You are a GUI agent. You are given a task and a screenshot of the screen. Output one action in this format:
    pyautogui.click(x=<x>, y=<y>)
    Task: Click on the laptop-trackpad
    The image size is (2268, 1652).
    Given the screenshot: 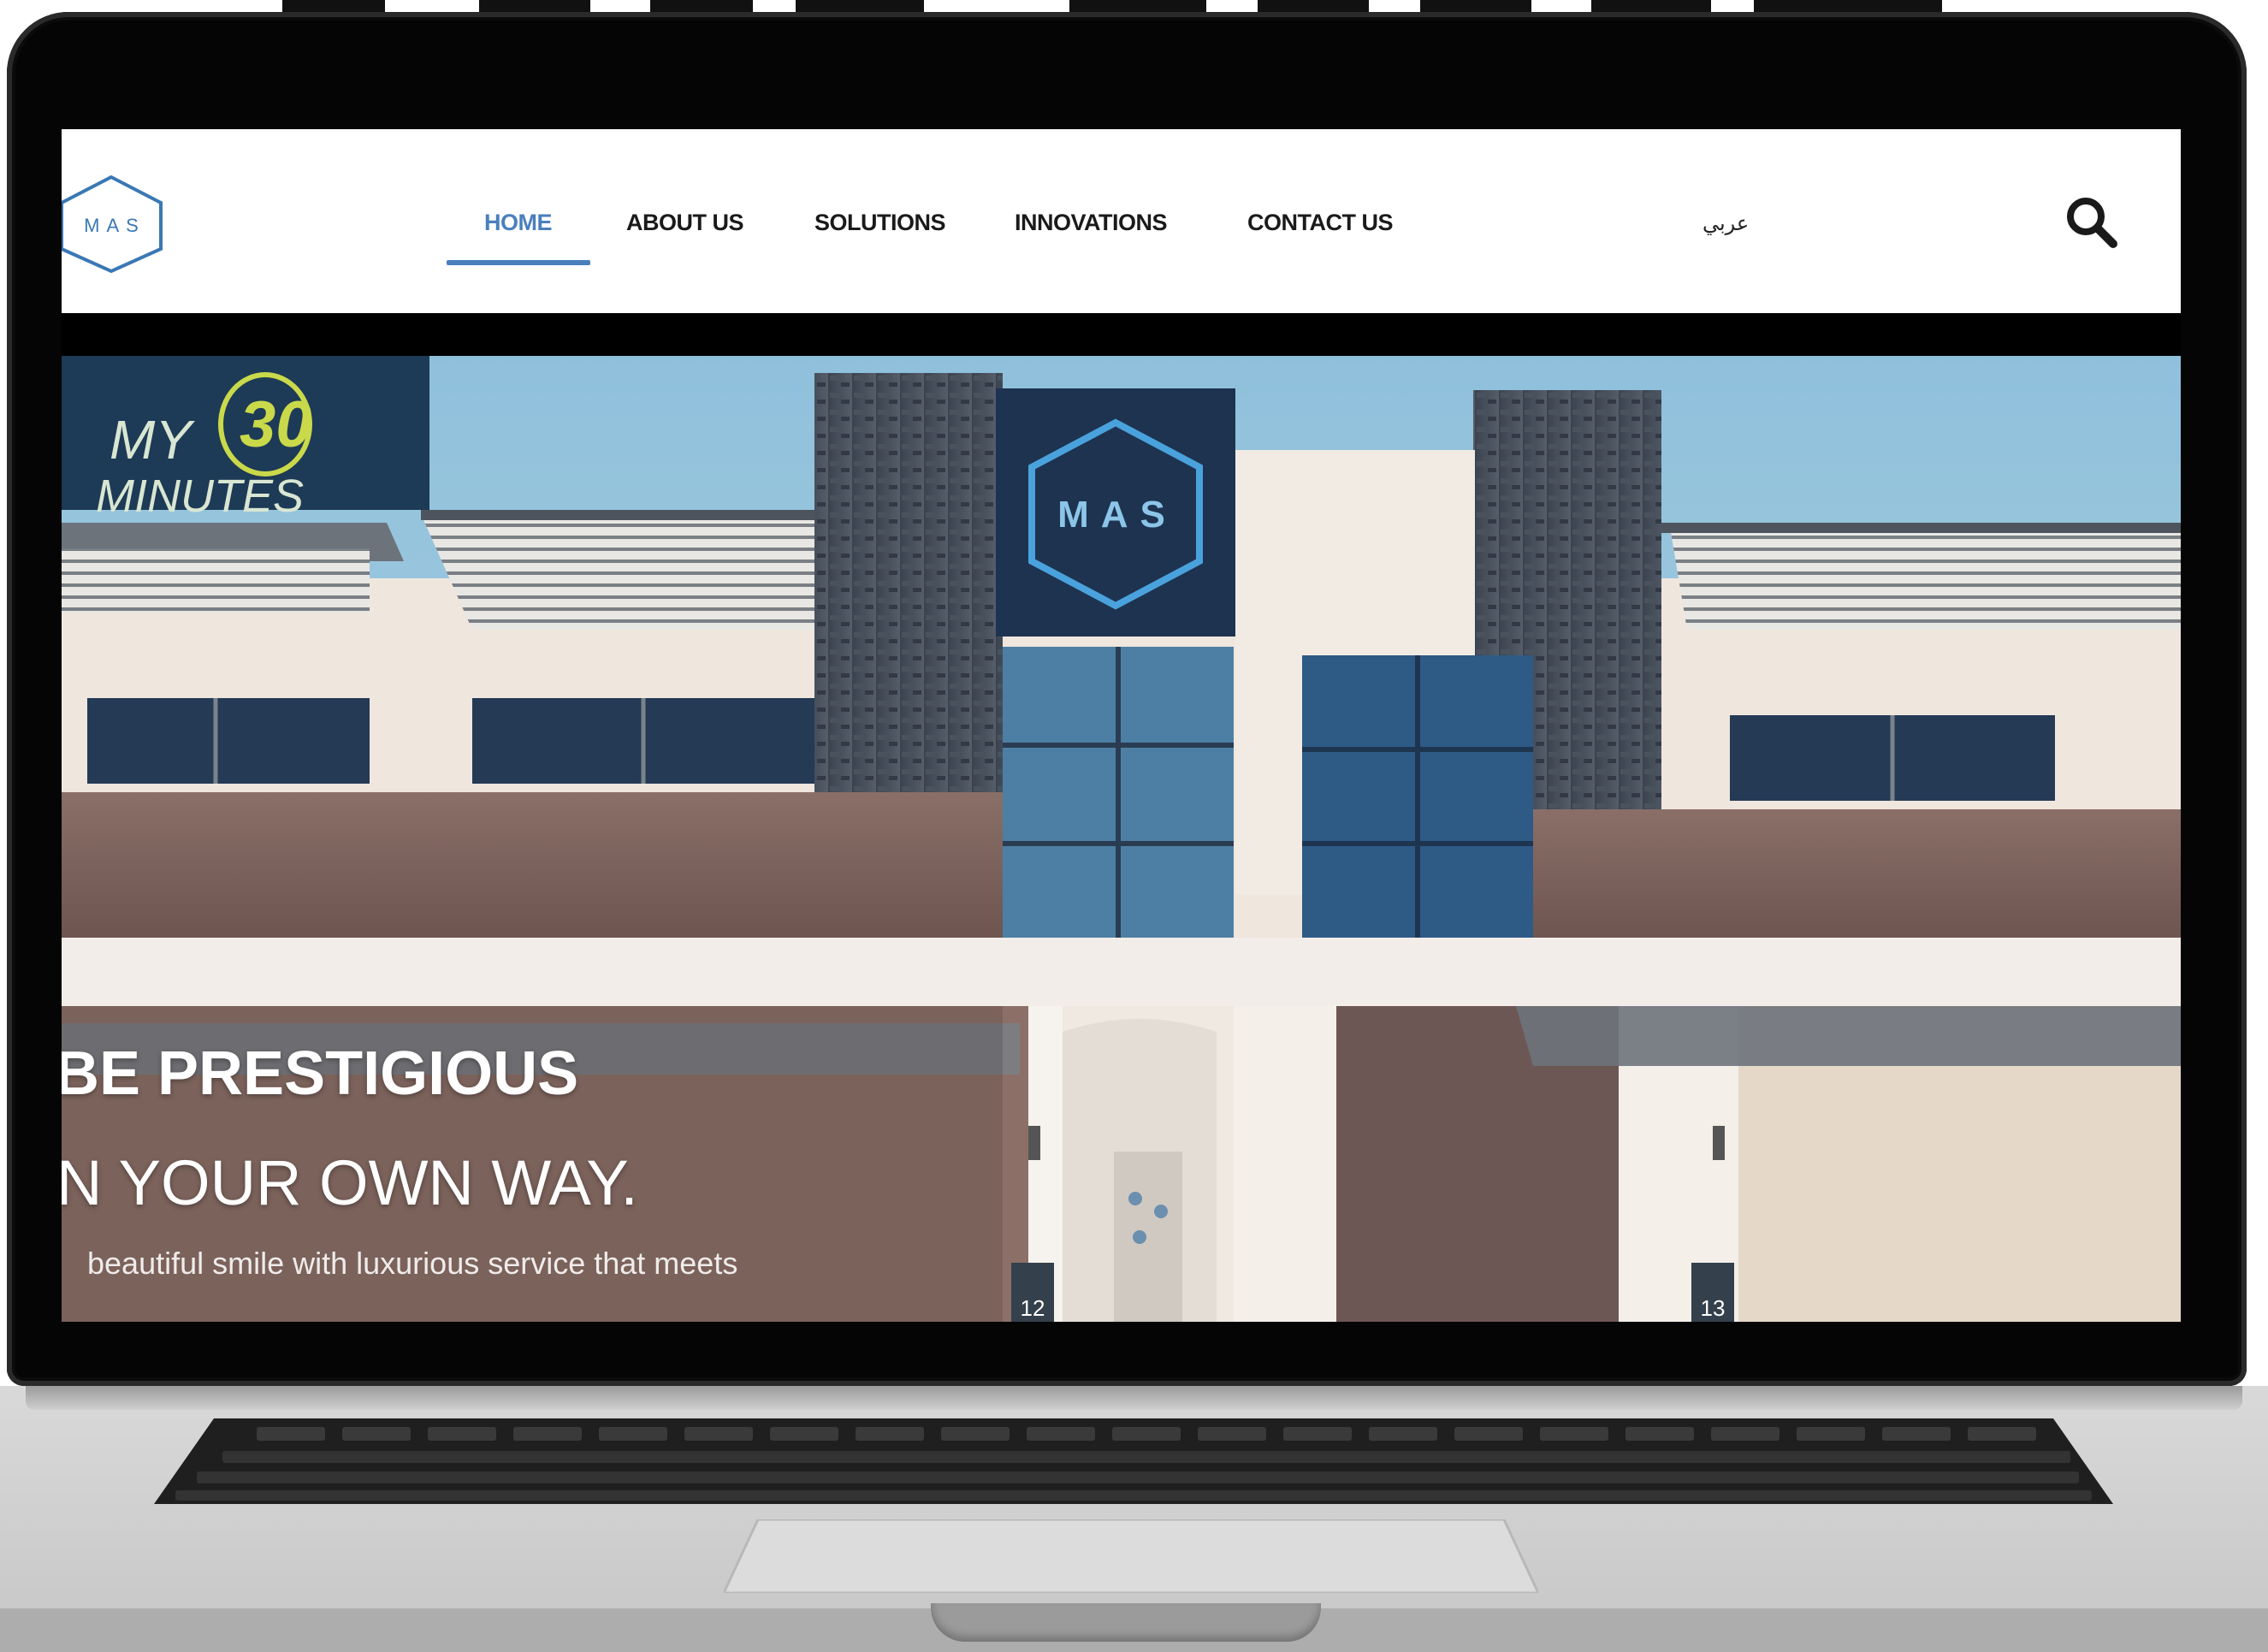 What is the action you would take?
    pyautogui.click(x=1131, y=1556)
    